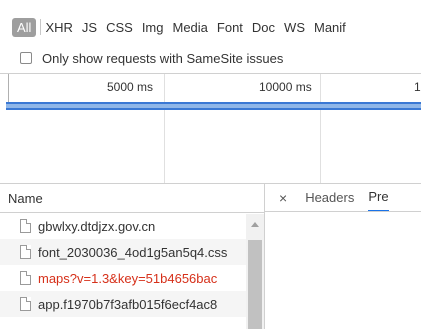 Image resolution: width=421 pixels, height=329 pixels. I want to click on close-icon: ×, so click(283, 198).